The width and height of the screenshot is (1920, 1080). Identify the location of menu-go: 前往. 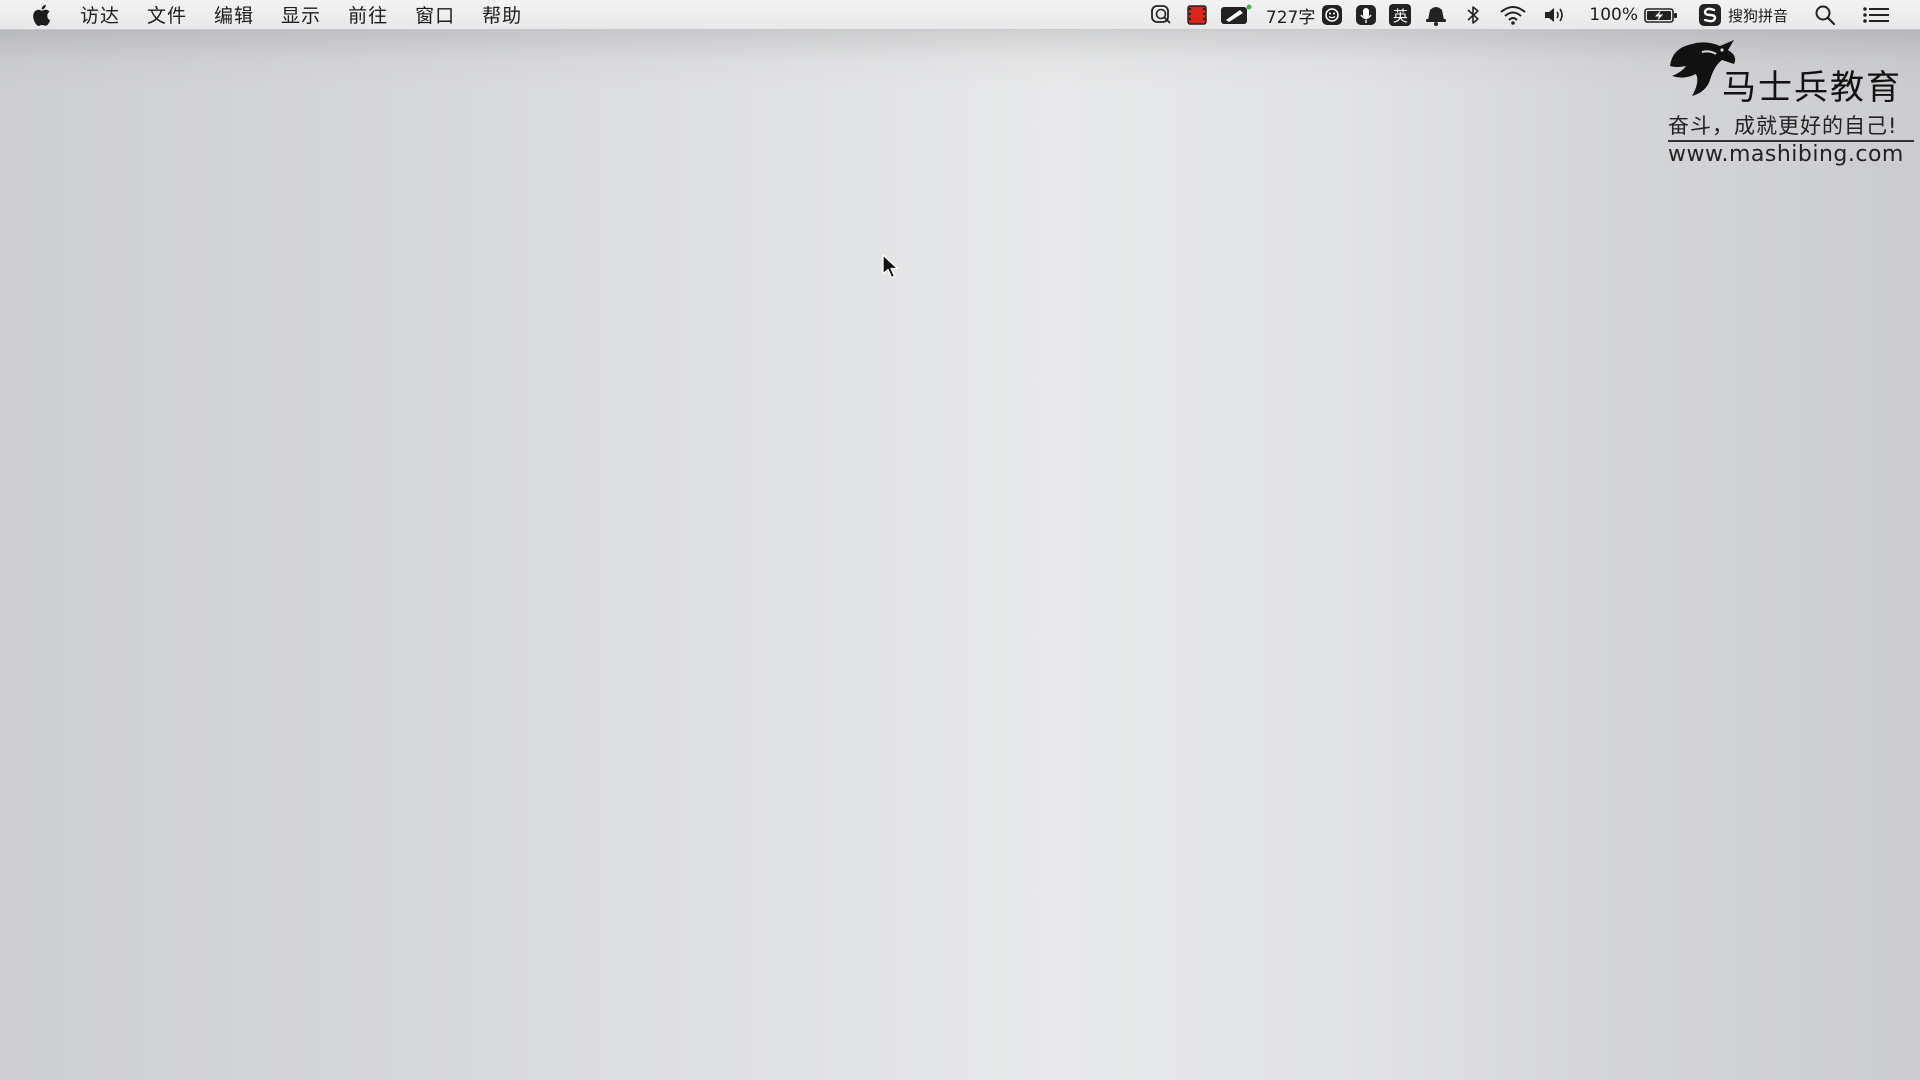
(368, 14).